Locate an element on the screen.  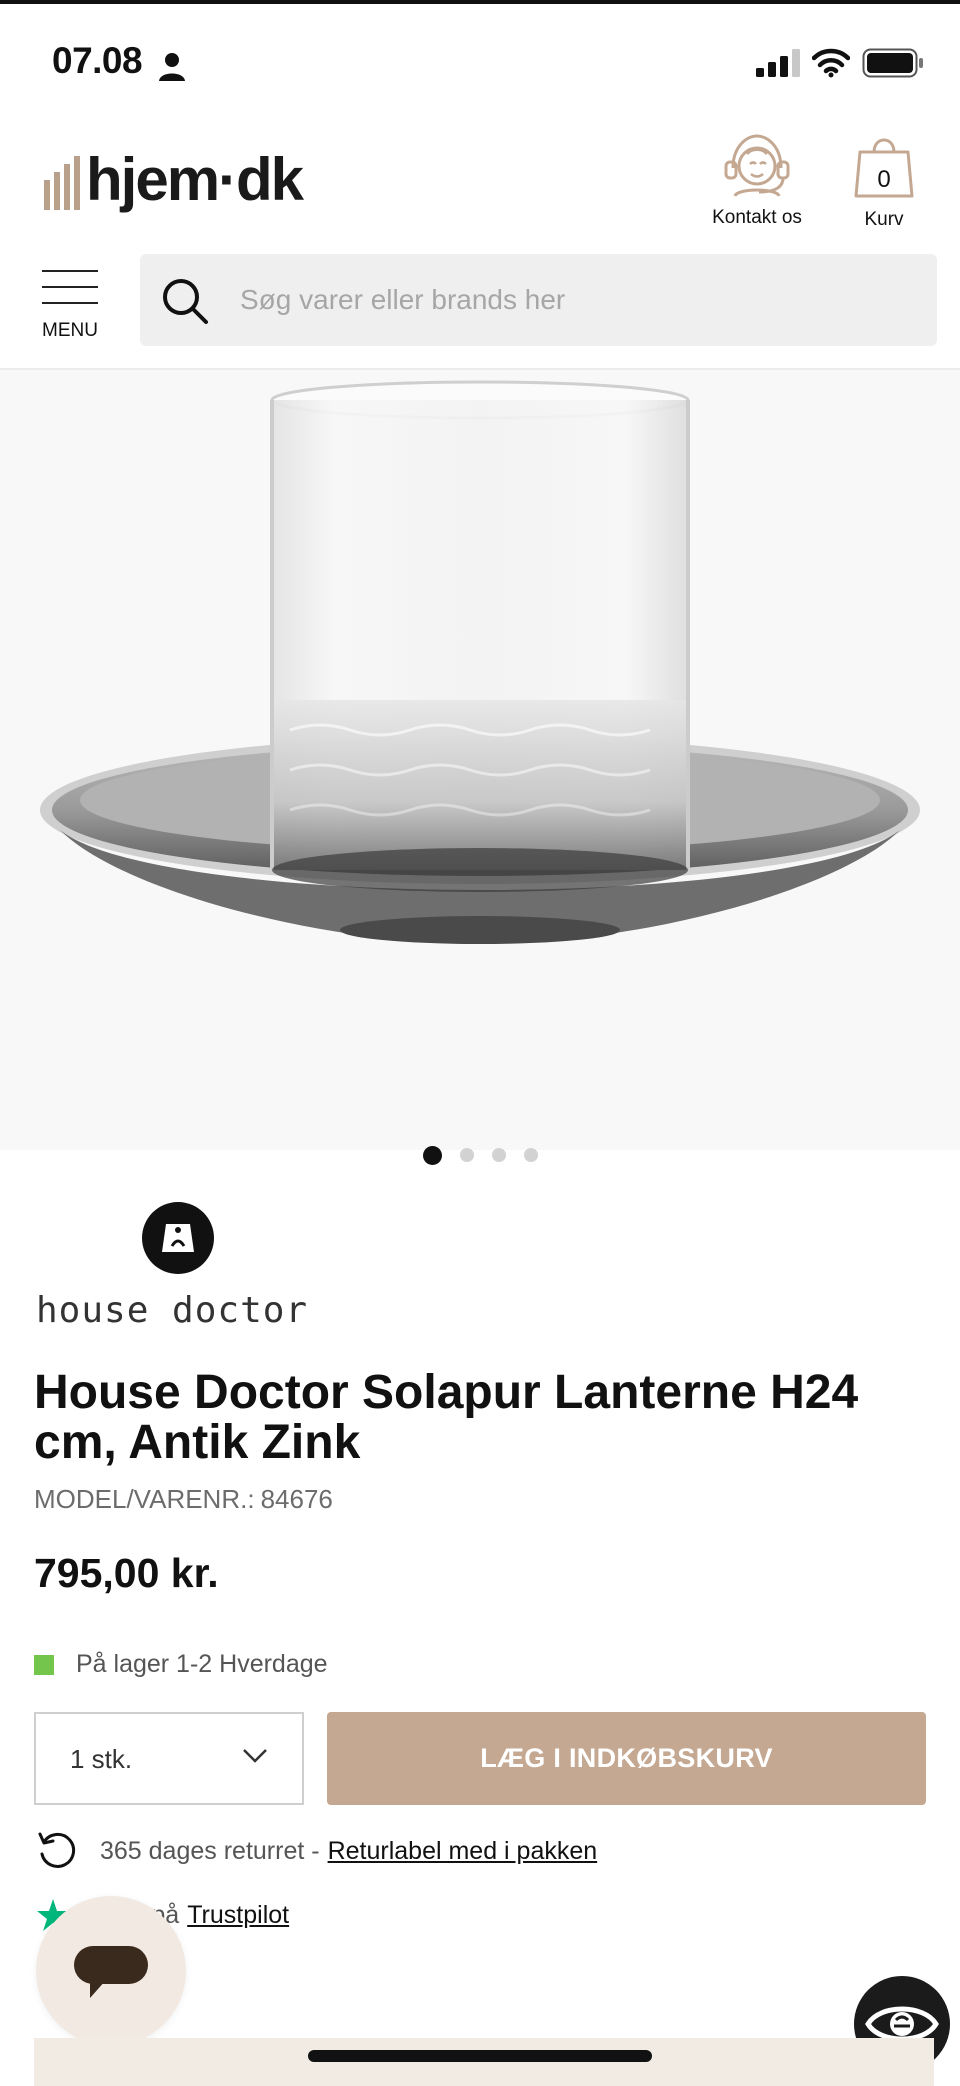
model-number: MODEL/VARENR.: 84676 is located at coordinates (183, 1499).